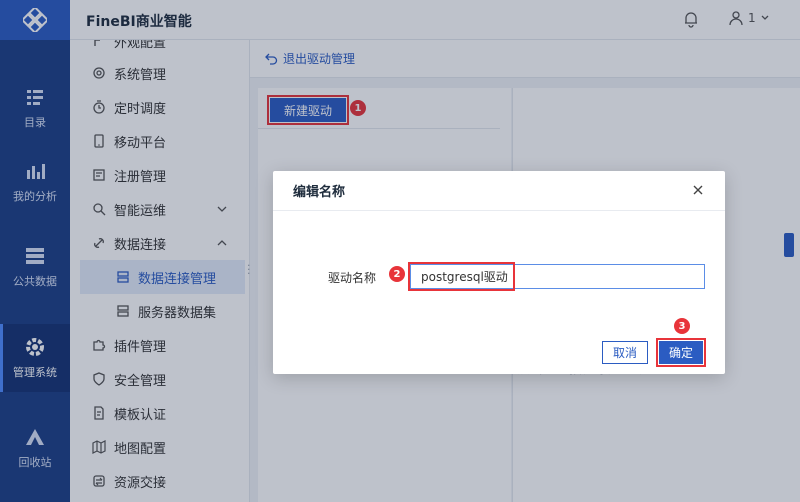  I want to click on driver-name-input, so click(557, 276).